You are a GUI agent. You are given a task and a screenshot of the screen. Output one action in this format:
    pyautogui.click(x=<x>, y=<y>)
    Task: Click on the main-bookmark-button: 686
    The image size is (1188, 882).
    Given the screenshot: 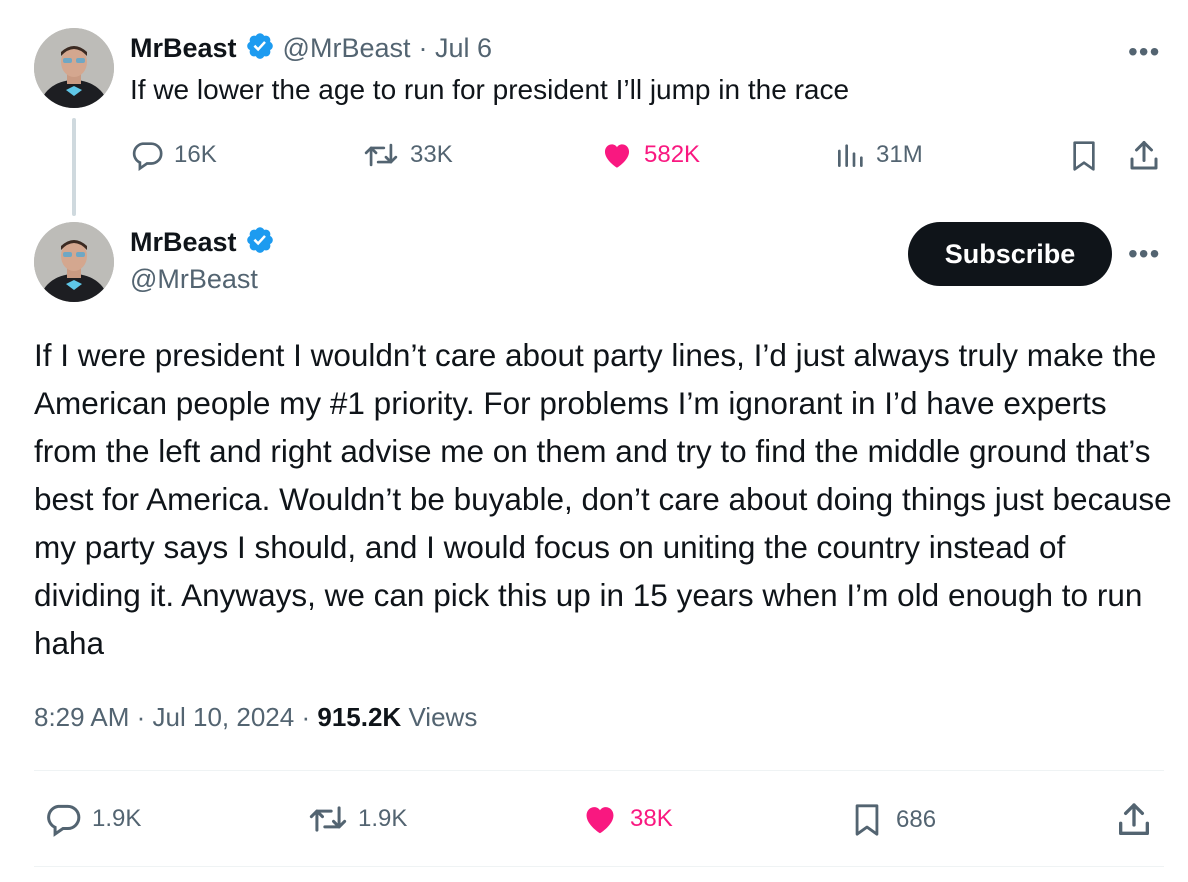 What is the action you would take?
    pyautogui.click(x=893, y=820)
    